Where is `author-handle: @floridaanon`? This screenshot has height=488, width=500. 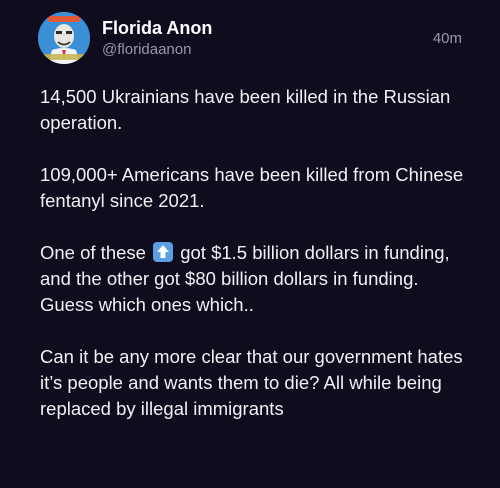 author-handle: @floridaanon is located at coordinates (146, 49).